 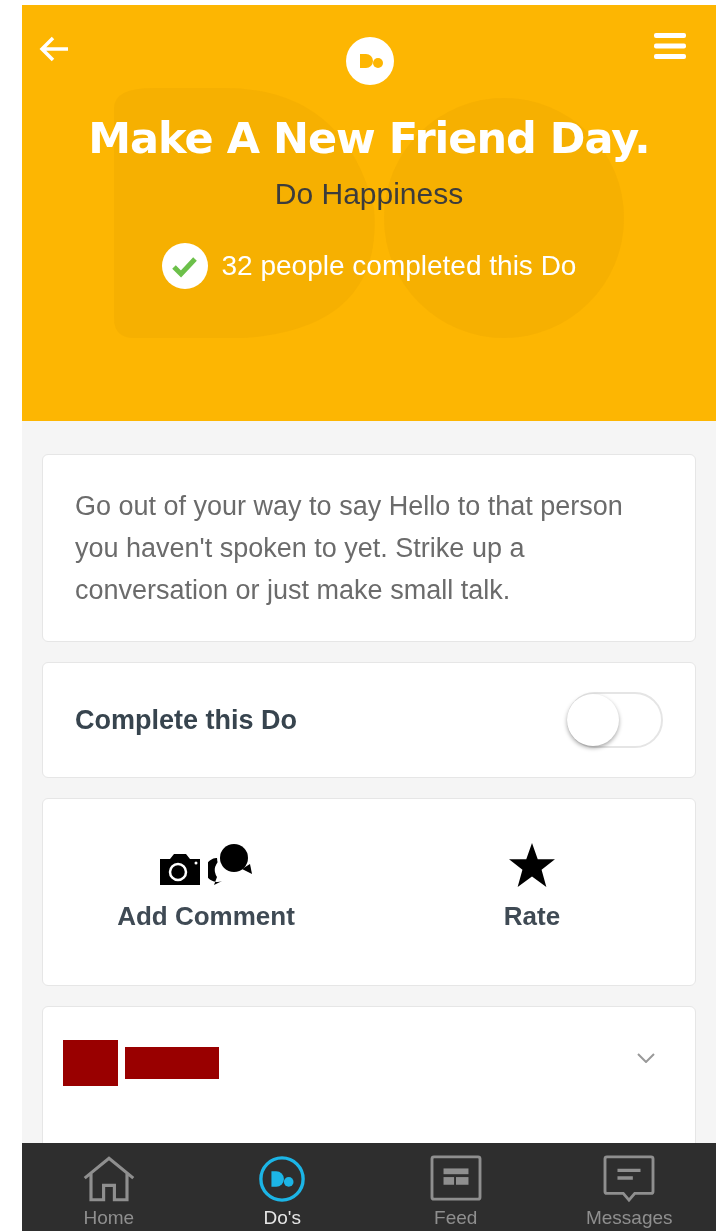 What do you see at coordinates (369, 194) in the screenshot?
I see `category-label: Do Happiness` at bounding box center [369, 194].